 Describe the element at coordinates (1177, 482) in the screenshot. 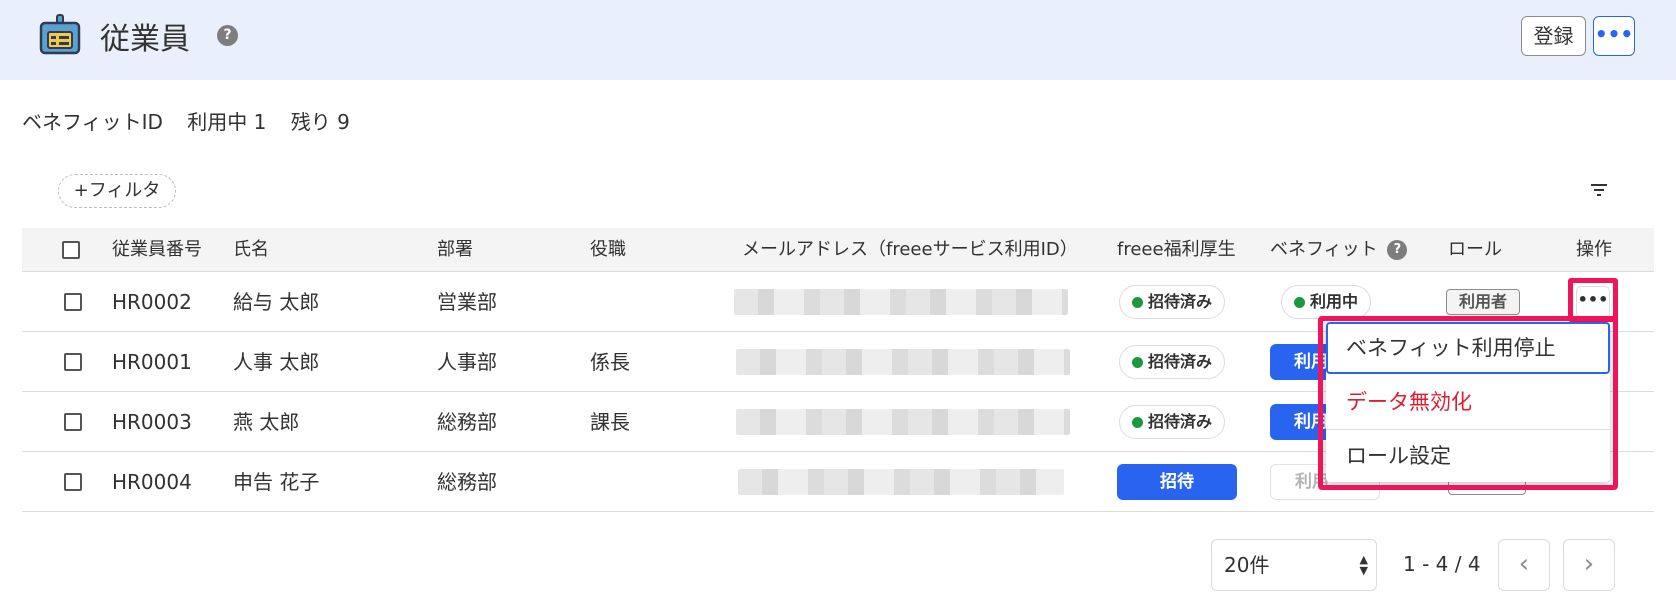

I see `invite-button: 招待` at that location.